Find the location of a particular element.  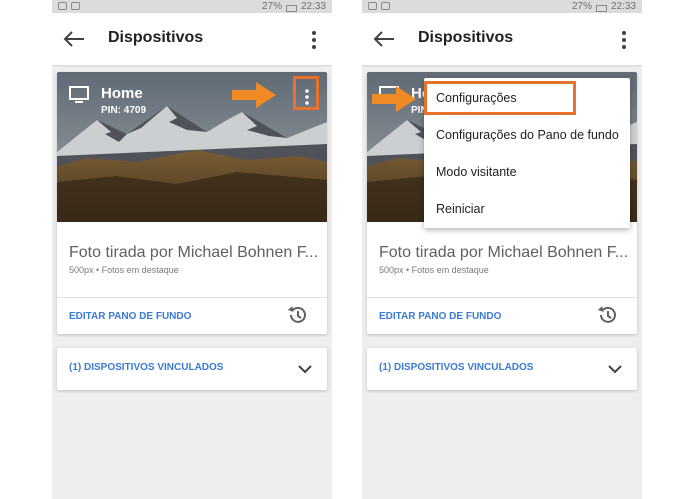

background-photo is located at coordinates (192, 147).